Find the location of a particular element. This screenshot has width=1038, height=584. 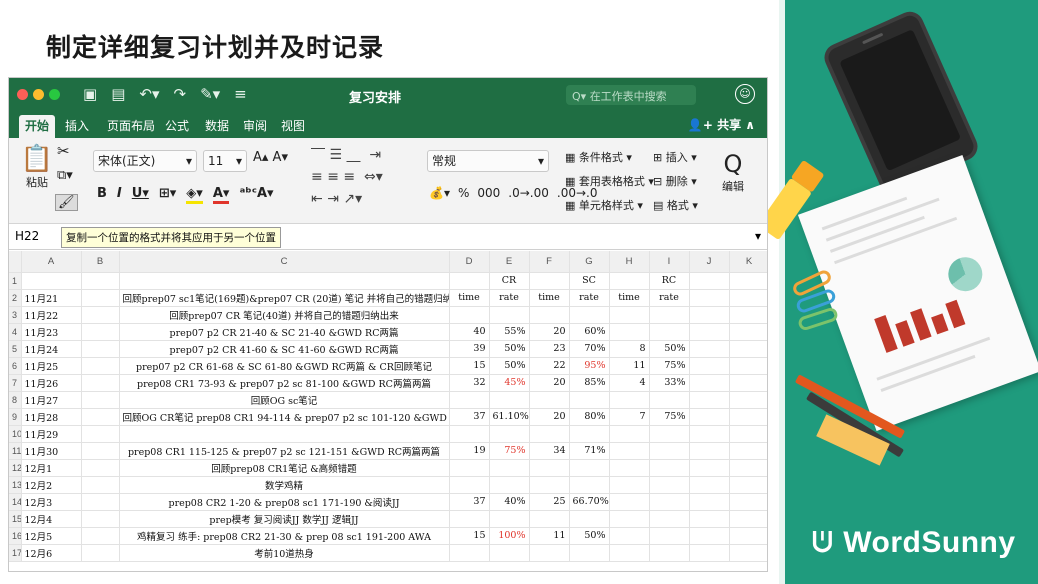

edit-button: Q 编辑 is located at coordinates (733, 172).